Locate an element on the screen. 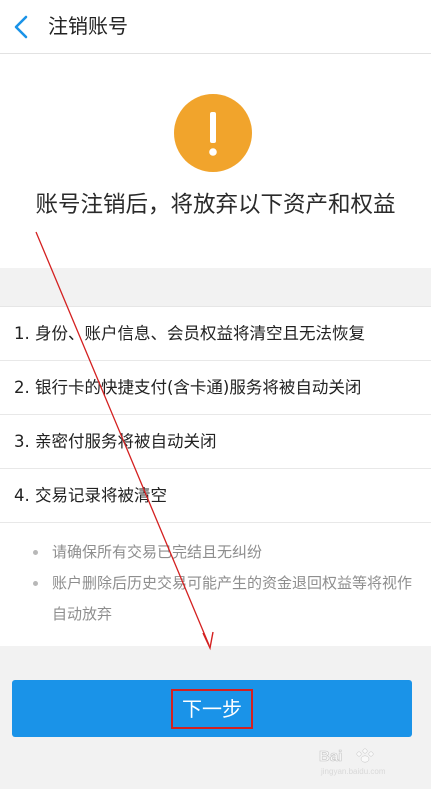 The image size is (431, 789). note-item: 账户删除后历史交易可能产生的资金退回权益等将视作自动放弃 is located at coordinates (210, 599).